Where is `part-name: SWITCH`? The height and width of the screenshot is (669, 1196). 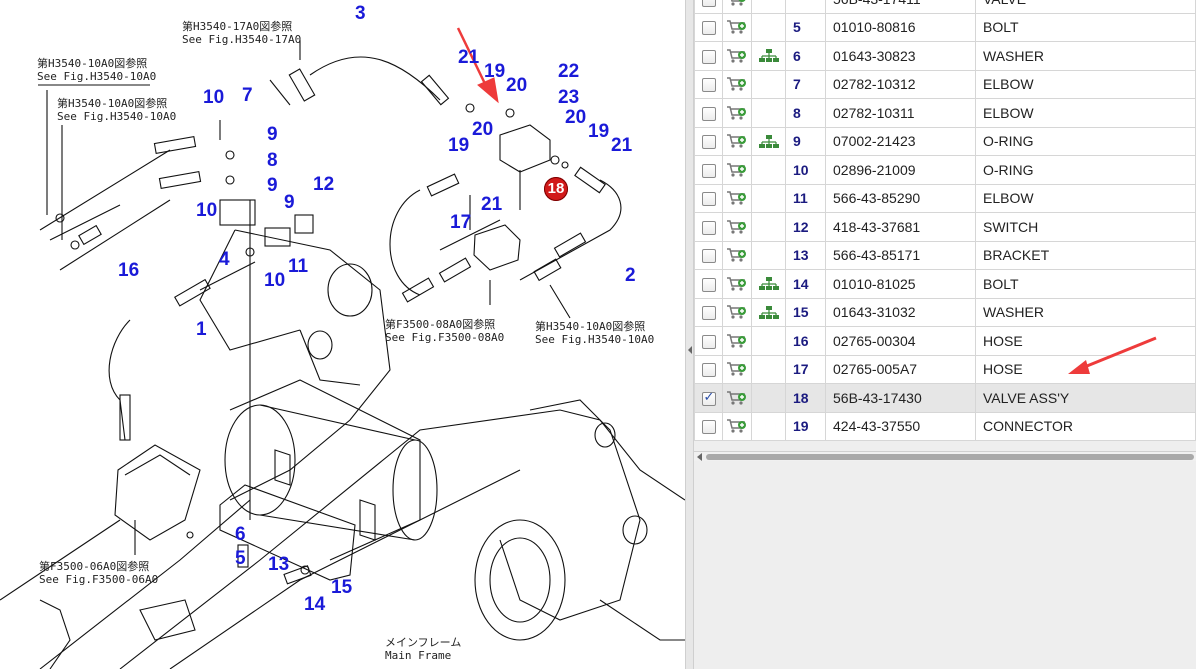 part-name: SWITCH is located at coordinates (1085, 227).